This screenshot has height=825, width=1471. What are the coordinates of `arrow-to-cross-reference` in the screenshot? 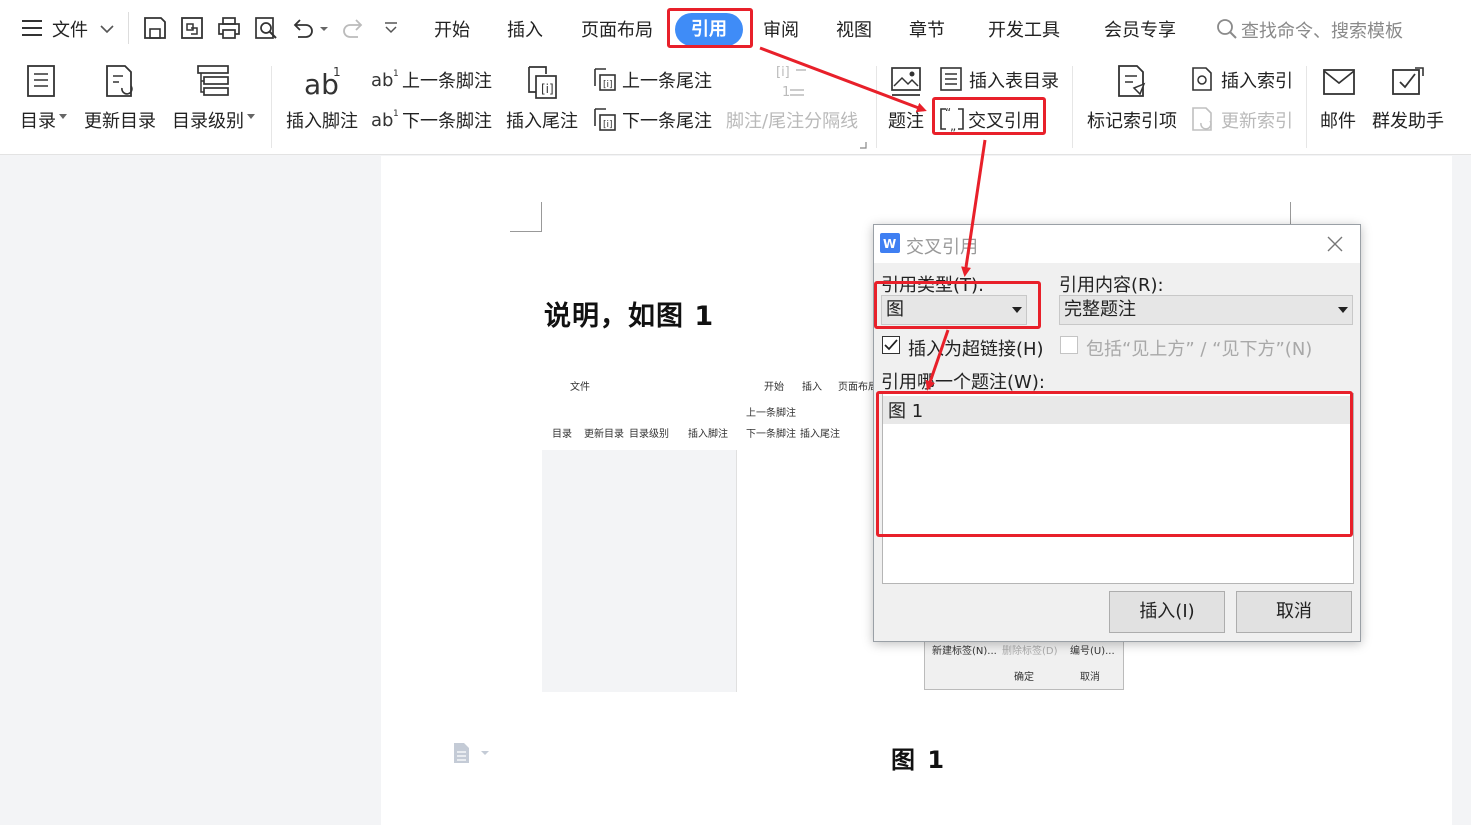 It's located at (843, 79).